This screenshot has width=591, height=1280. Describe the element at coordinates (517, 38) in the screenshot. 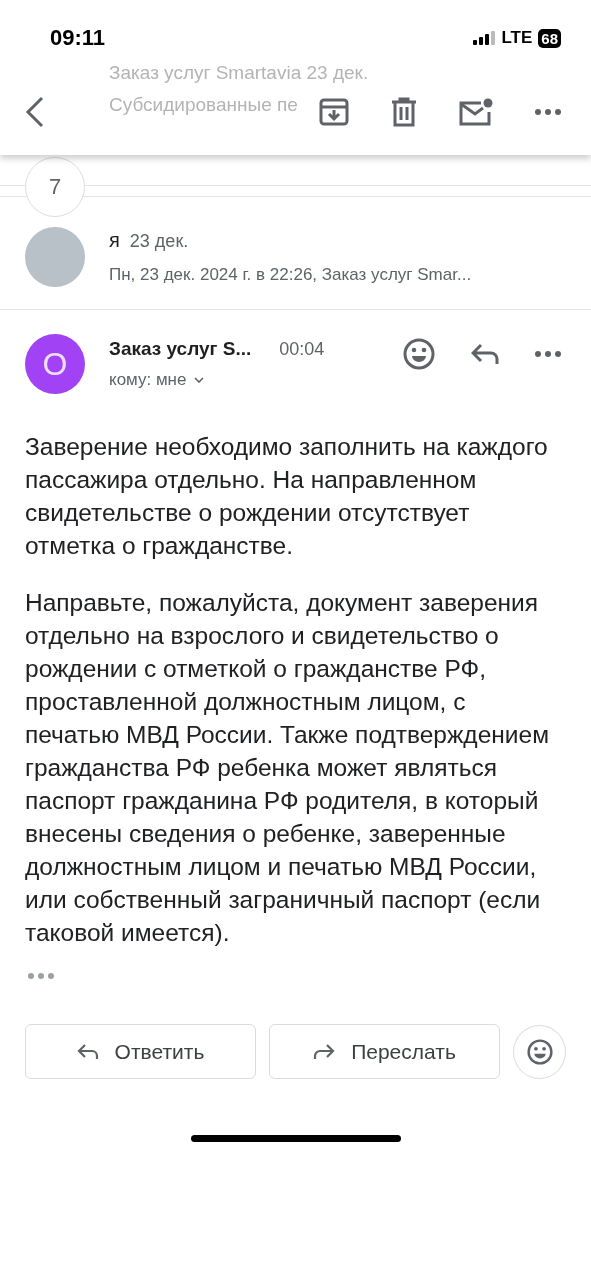

I see `network-type: LTE` at that location.